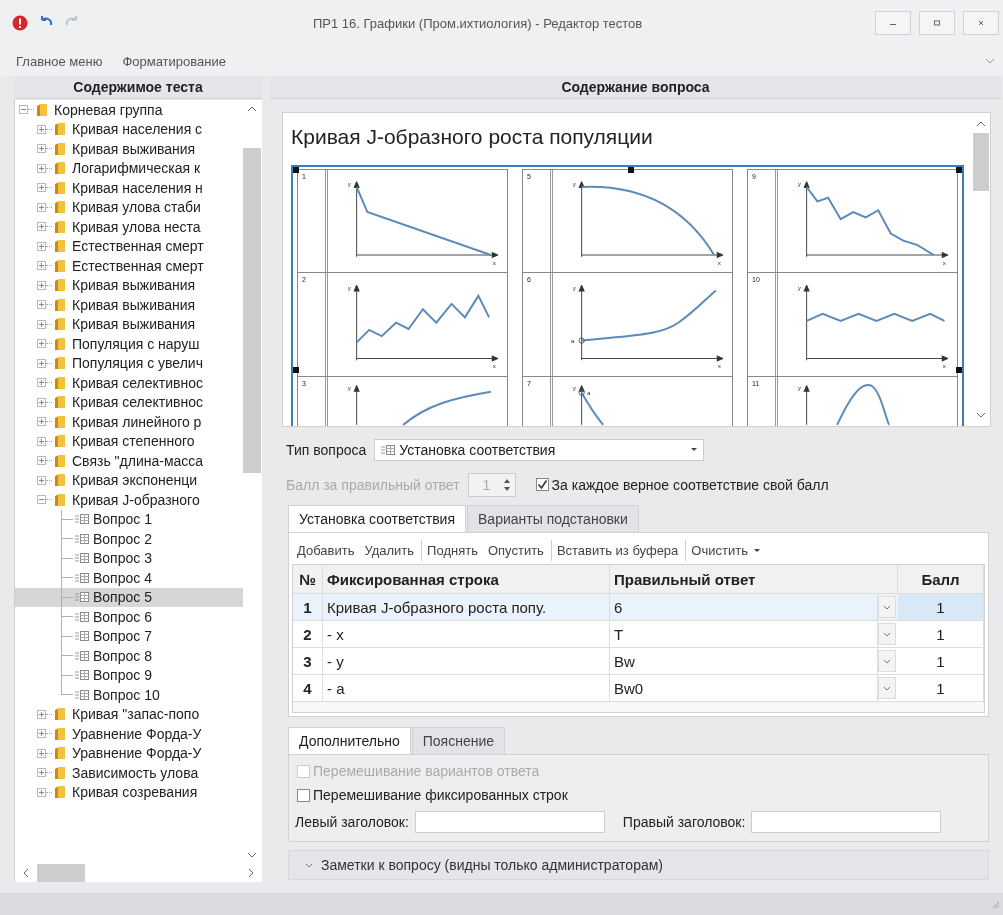 Image resolution: width=1003 pixels, height=915 pixels. I want to click on ribbon-tab: Форматирование, so click(174, 61).